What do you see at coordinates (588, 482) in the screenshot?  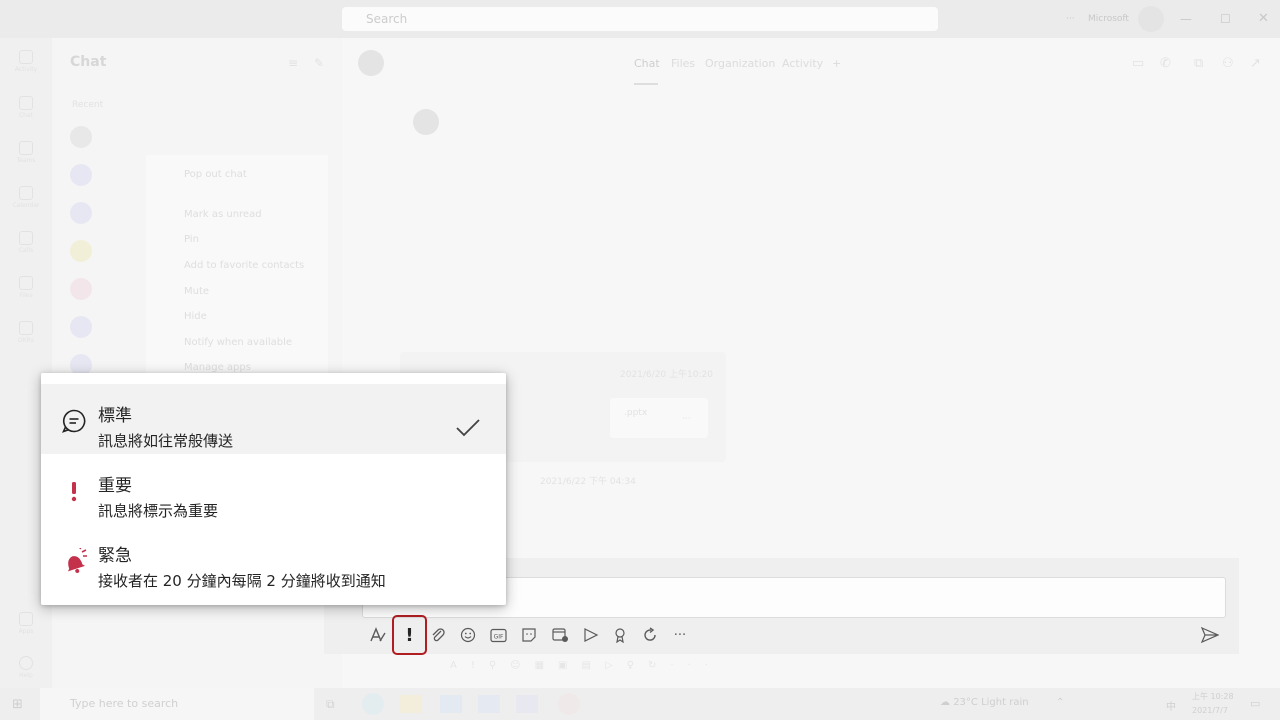 I see `second-timestamp: 2021/6/22 下午 04:34` at bounding box center [588, 482].